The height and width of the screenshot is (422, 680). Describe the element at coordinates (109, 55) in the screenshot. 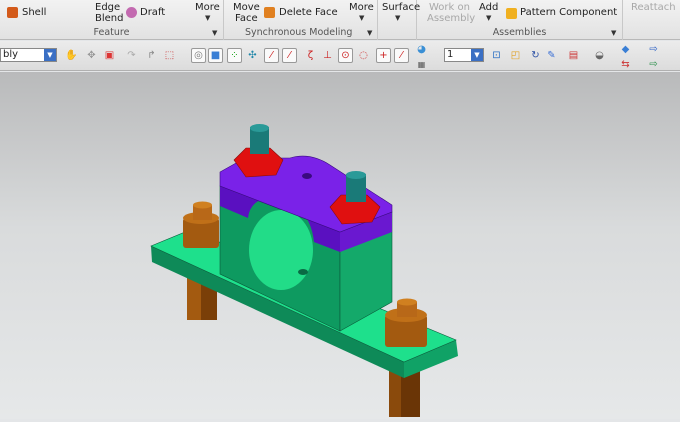

I see `selection-mode-icon: ▣` at that location.